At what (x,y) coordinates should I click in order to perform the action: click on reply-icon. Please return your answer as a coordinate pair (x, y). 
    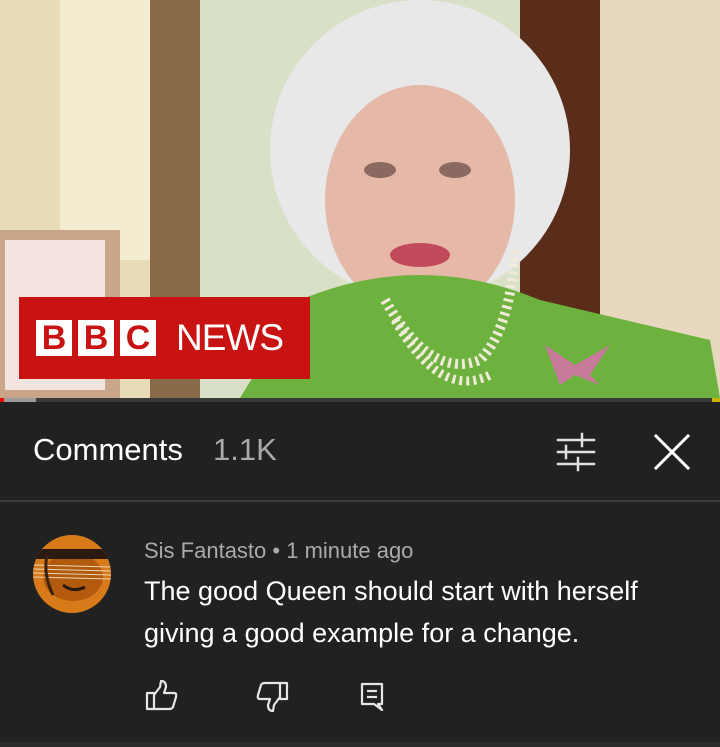
    Looking at the image, I should click on (372, 696).